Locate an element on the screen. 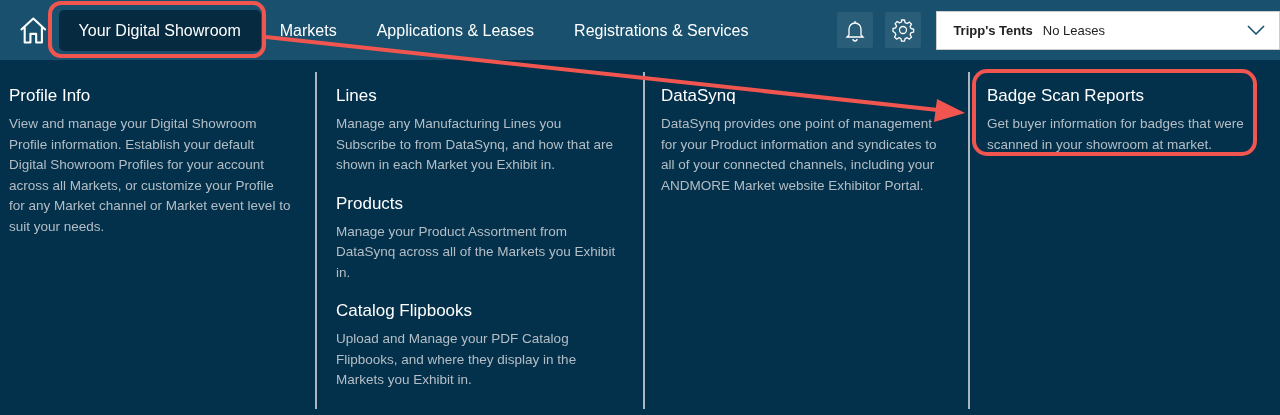 Image resolution: width=1280 pixels, height=415 pixels. menu-description: View and manage your Digital Showroom Profile information. Establish your default Digital Showroom Profiles for your account across all Markets, or customize your Profile for any Market channel or Market event level to suit your needs. is located at coordinates (150, 175).